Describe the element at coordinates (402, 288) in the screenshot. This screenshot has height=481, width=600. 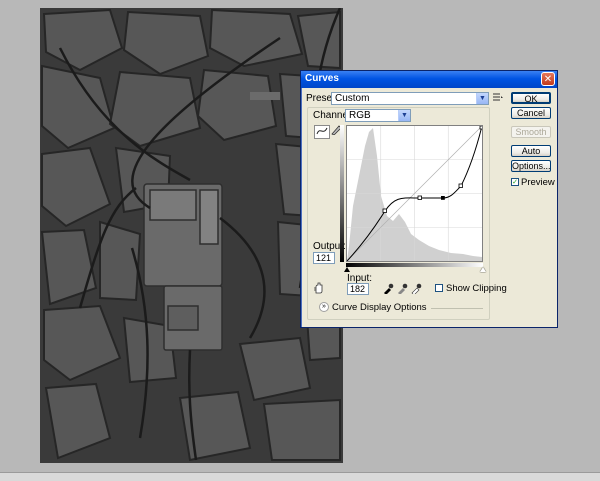
I see `eyedropper-gray-icon` at that location.